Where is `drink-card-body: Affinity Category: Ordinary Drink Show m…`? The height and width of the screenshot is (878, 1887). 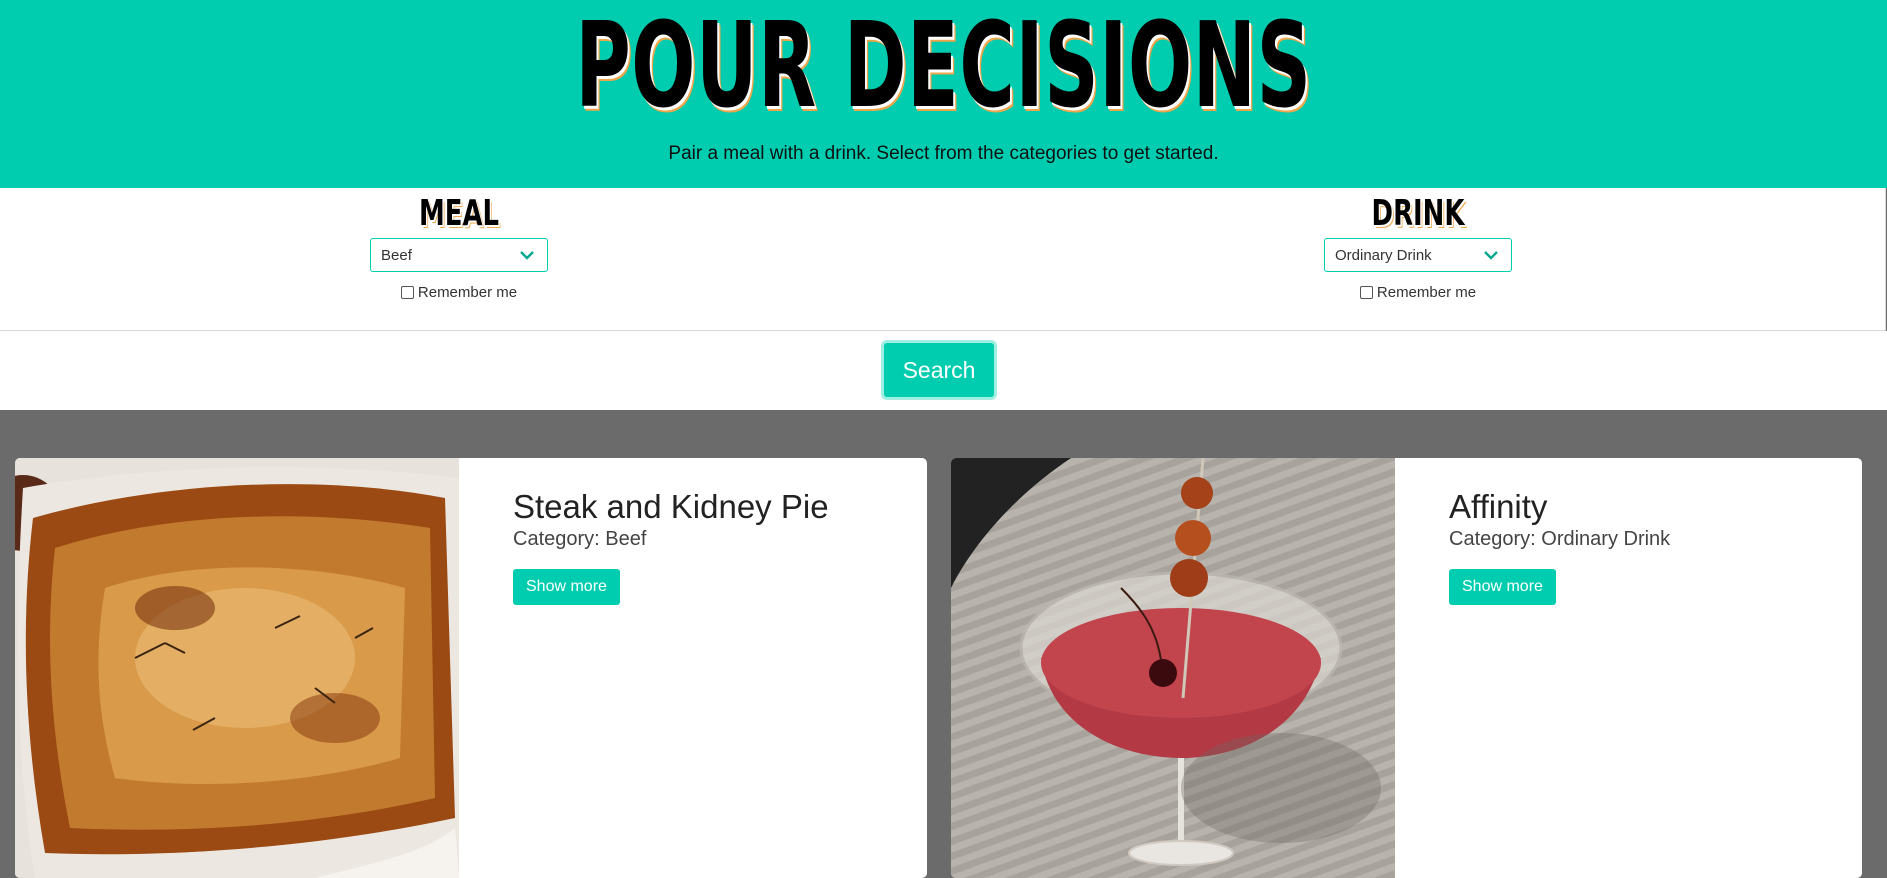 drink-card-body: Affinity Category: Ordinary Drink Show m… is located at coordinates (1645, 546).